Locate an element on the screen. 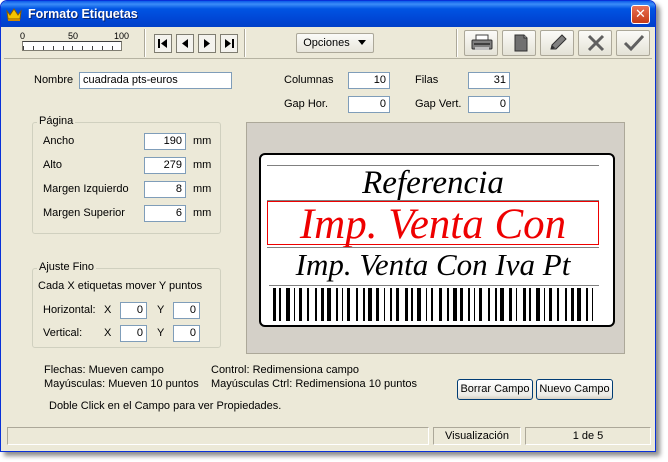  edit-pencil-icon is located at coordinates (558, 42).